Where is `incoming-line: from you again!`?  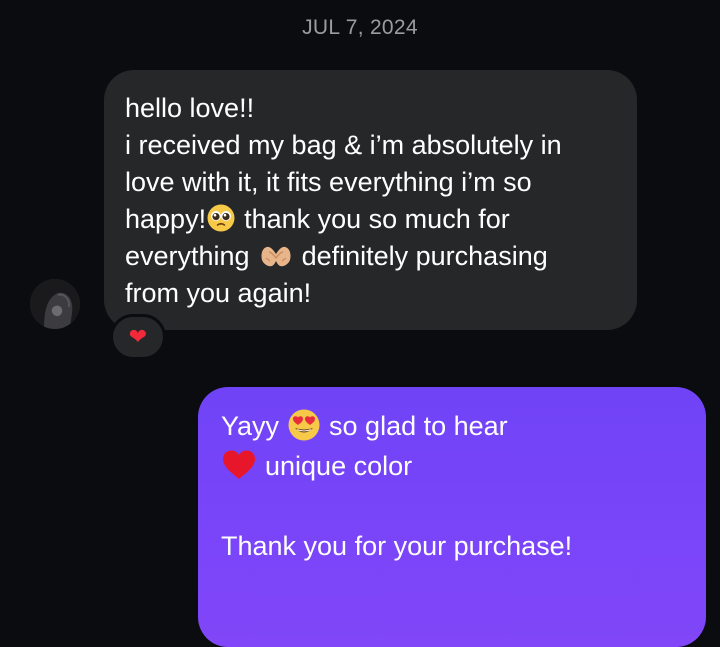
incoming-line: from you again! is located at coordinates (218, 293).